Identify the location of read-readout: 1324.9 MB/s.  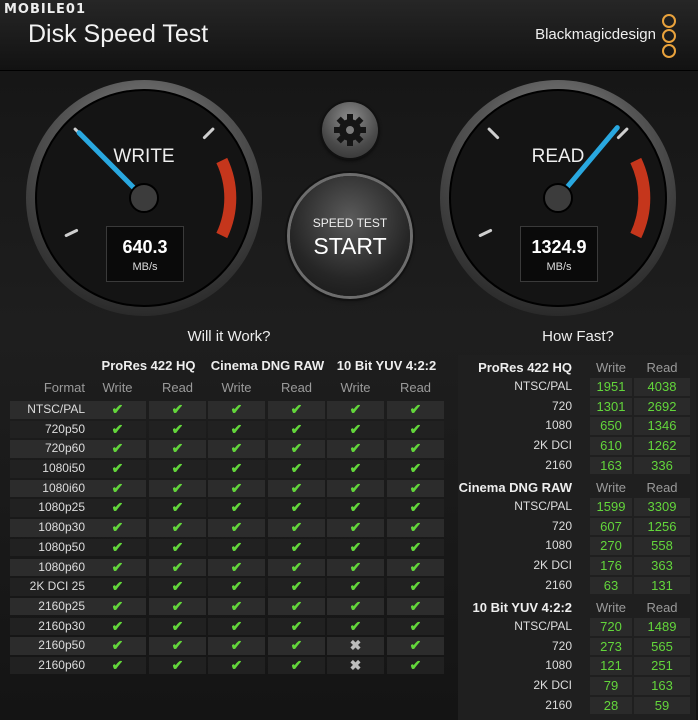
(559, 254).